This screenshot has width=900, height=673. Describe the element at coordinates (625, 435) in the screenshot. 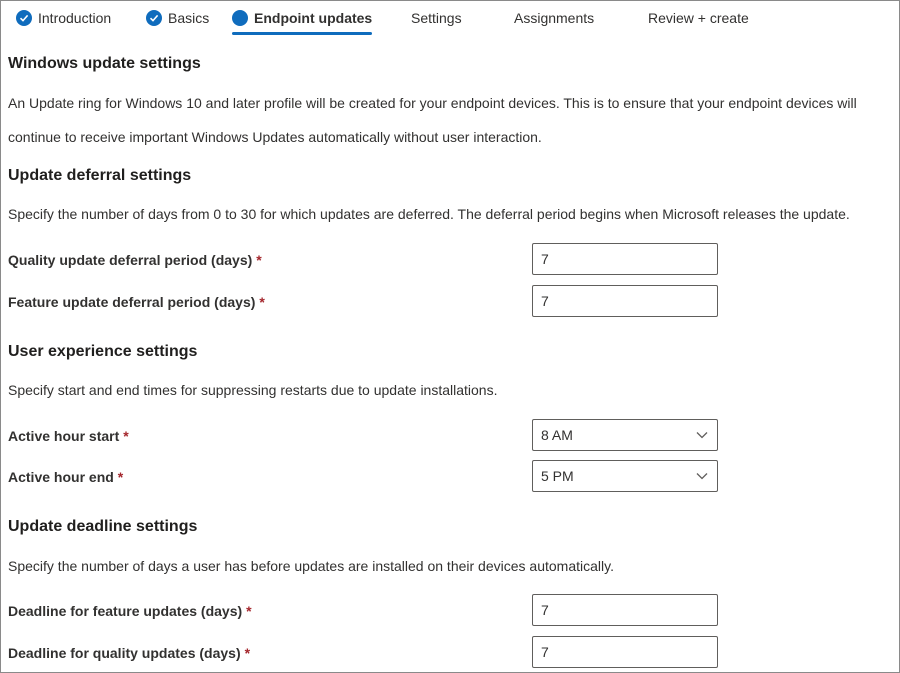

I see `active-hour-start-dropdown: 8 AM` at that location.